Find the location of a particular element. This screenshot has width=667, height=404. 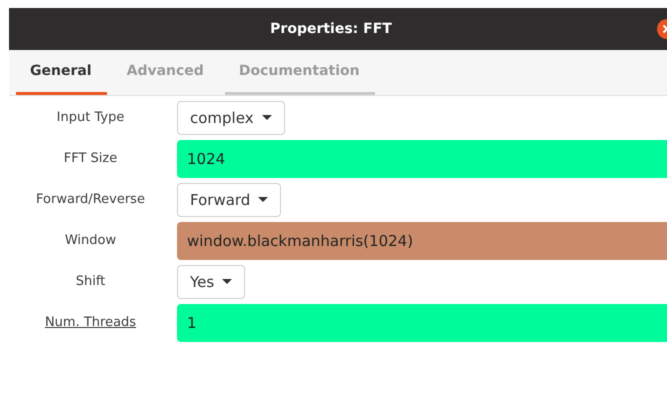

field-label: Window is located at coordinates (90, 240).